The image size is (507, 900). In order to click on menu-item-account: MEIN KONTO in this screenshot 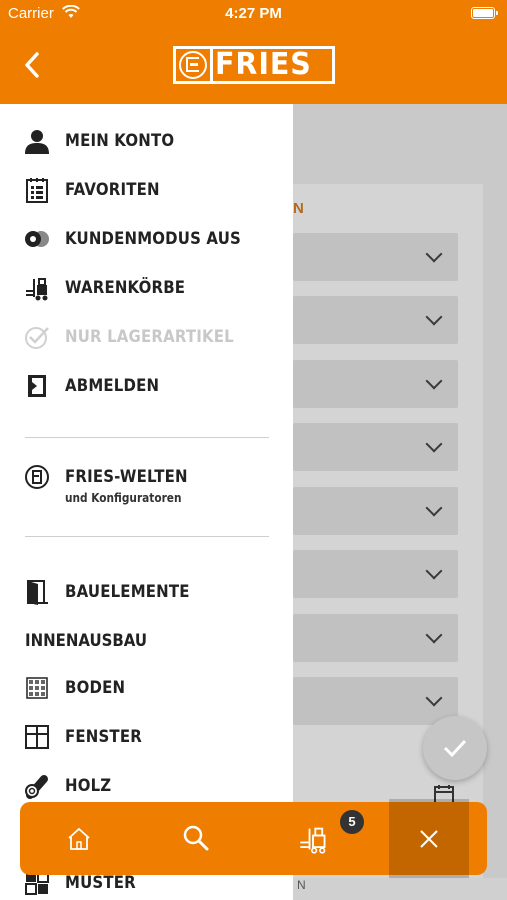, I will do `click(146, 140)`.